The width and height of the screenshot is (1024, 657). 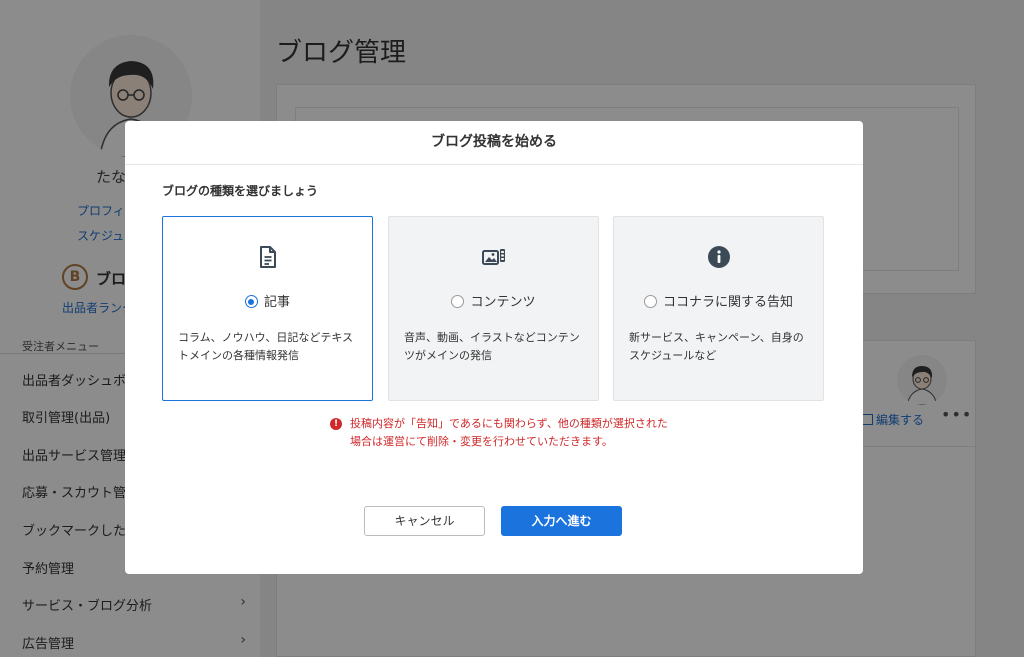 What do you see at coordinates (650, 301) in the screenshot?
I see `radio-announcement` at bounding box center [650, 301].